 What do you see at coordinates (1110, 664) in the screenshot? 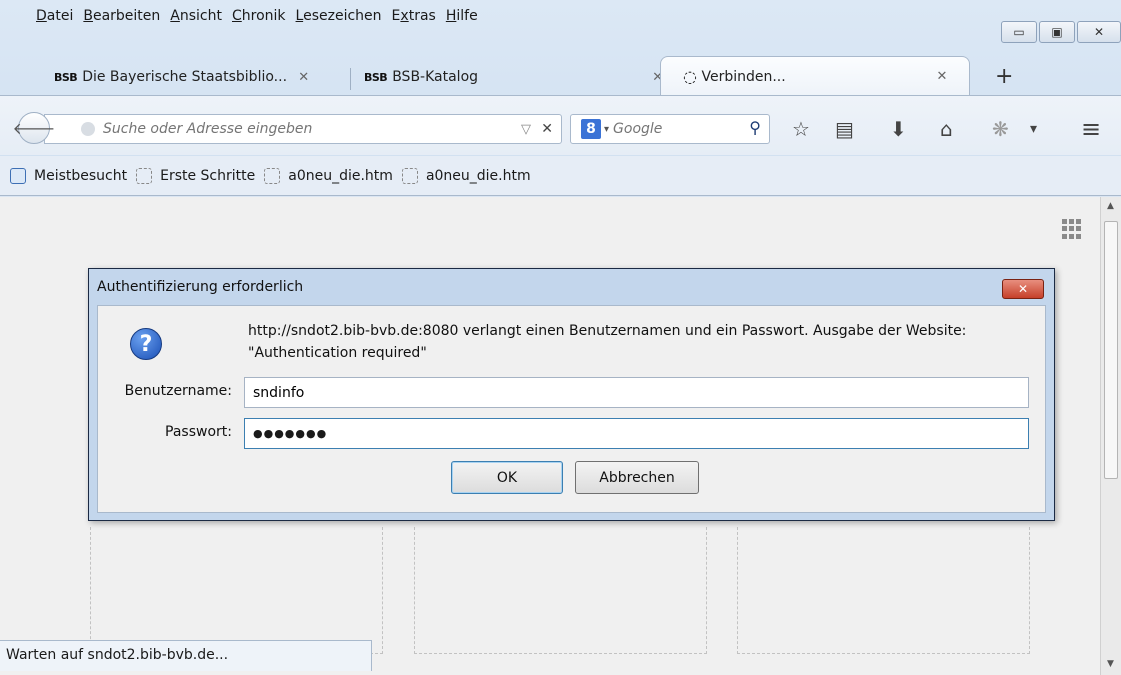
I see `scroll-down-icon: ▼` at bounding box center [1110, 664].